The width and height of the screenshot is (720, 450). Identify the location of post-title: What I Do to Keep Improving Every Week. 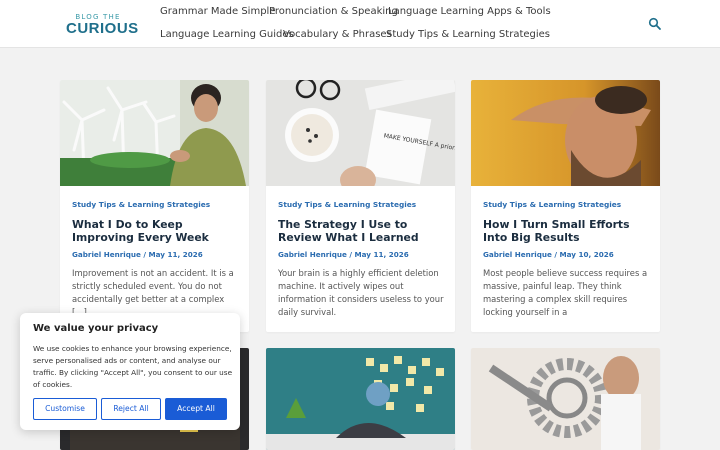
(157, 231).